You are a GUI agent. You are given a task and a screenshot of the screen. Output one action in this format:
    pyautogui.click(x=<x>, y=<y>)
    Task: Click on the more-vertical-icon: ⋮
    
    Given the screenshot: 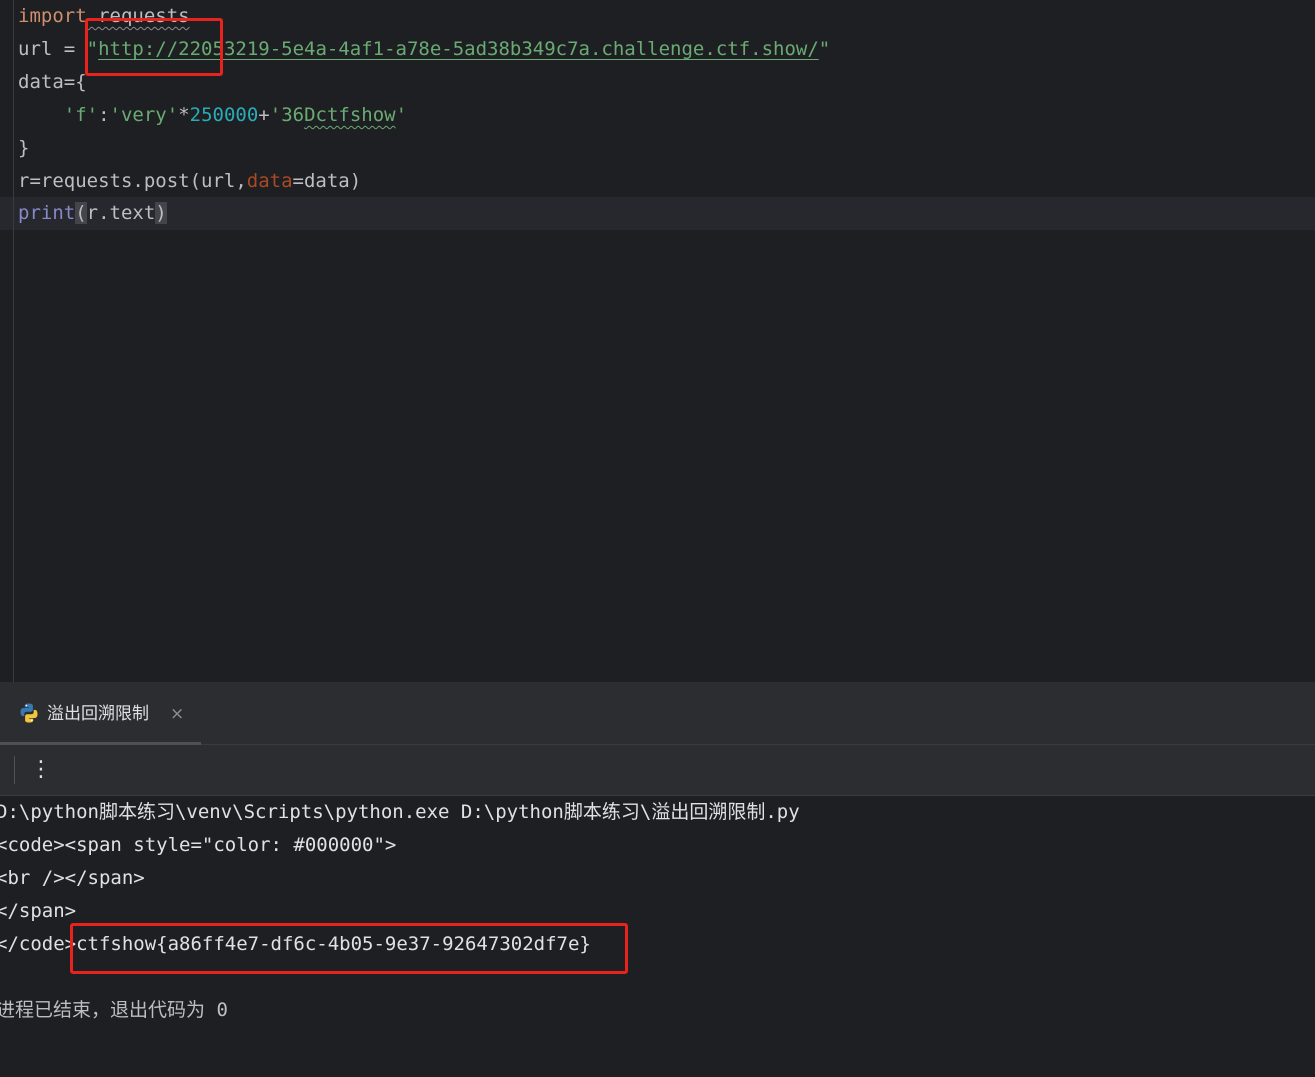 What is the action you would take?
    pyautogui.click(x=41, y=770)
    